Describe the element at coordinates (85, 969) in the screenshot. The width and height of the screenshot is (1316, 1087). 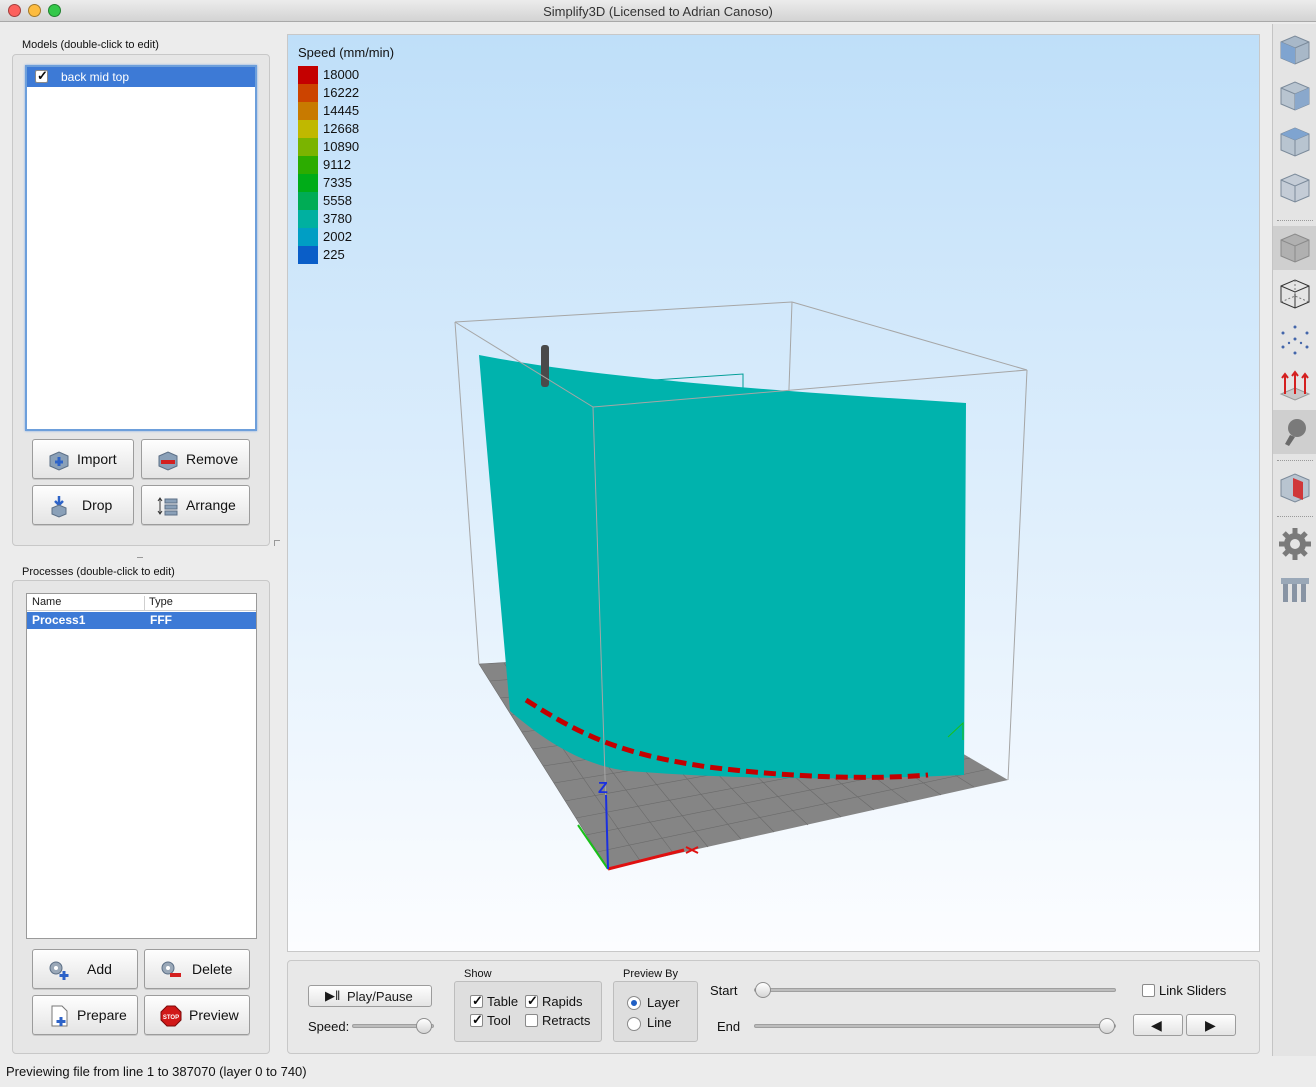
I see `add-process-button: Add` at that location.